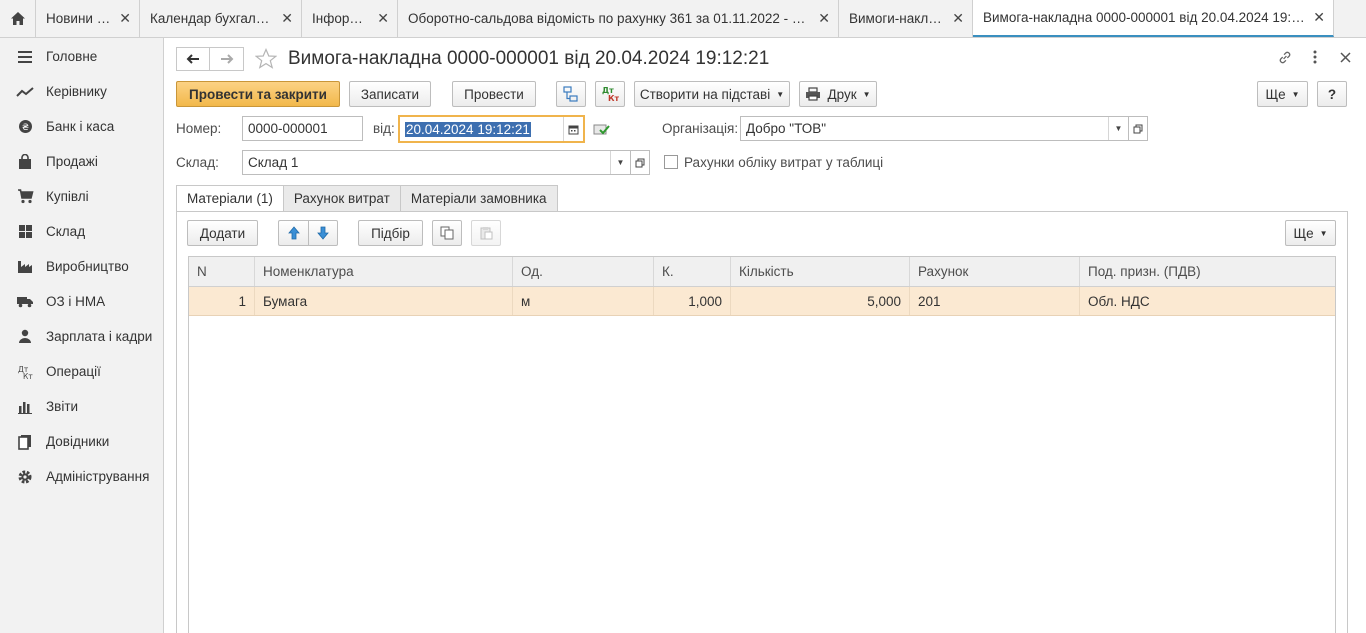  Describe the element at coordinates (583, 301) in the screenshot. I see `cell-unit: м` at that location.